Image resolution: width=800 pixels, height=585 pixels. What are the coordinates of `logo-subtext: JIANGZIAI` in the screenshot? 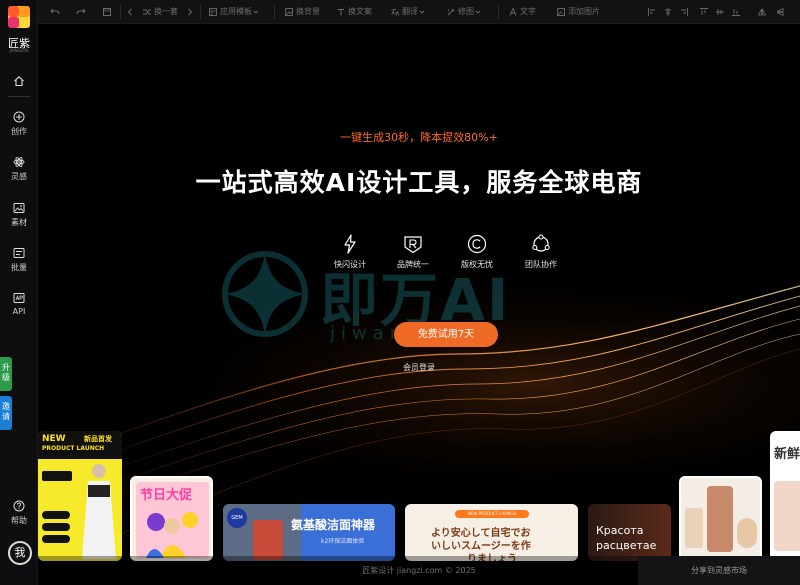 It's located at (19, 50).